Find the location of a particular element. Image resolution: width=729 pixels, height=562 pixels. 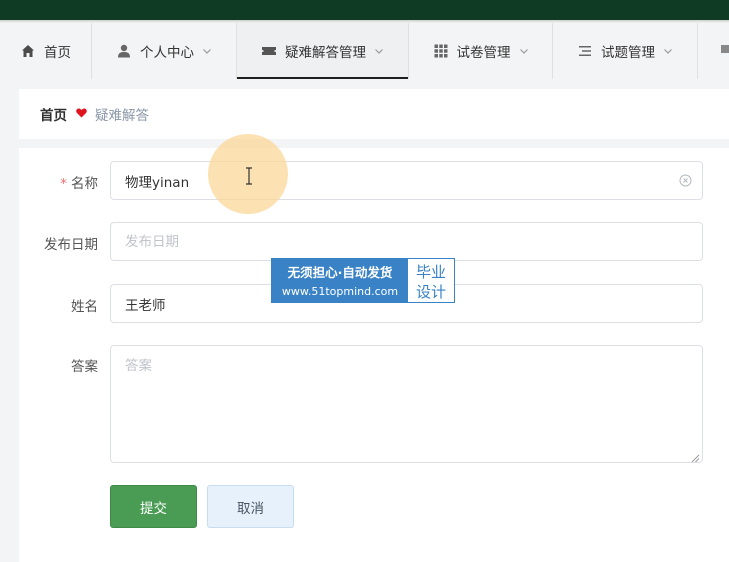

nav-item-question-management: 试题管理 is located at coordinates (625, 51).